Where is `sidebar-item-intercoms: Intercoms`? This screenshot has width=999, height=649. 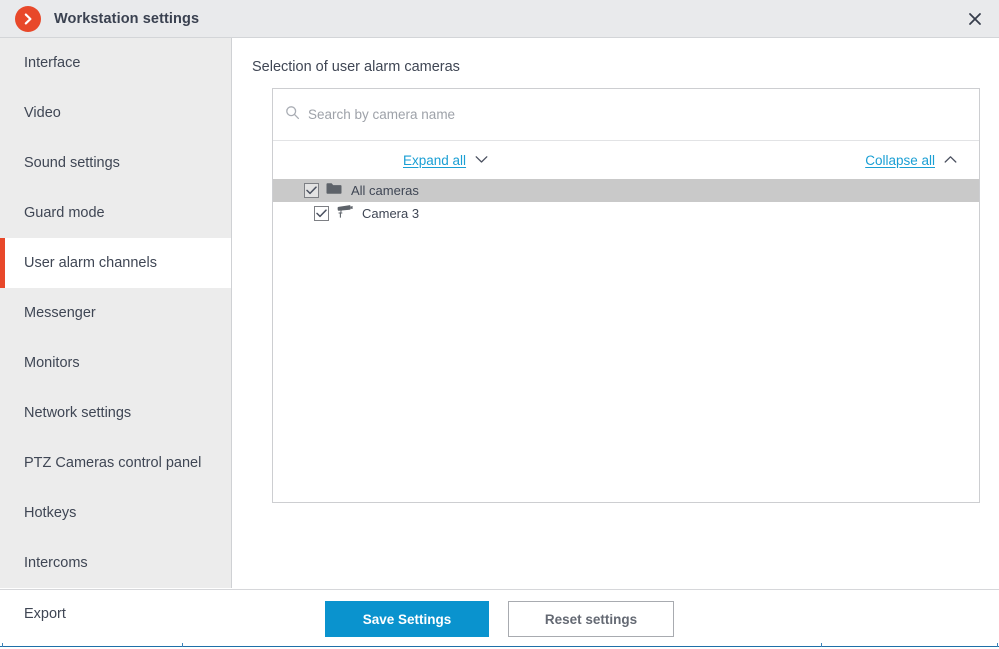
sidebar-item-intercoms: Intercoms is located at coordinates (115, 563).